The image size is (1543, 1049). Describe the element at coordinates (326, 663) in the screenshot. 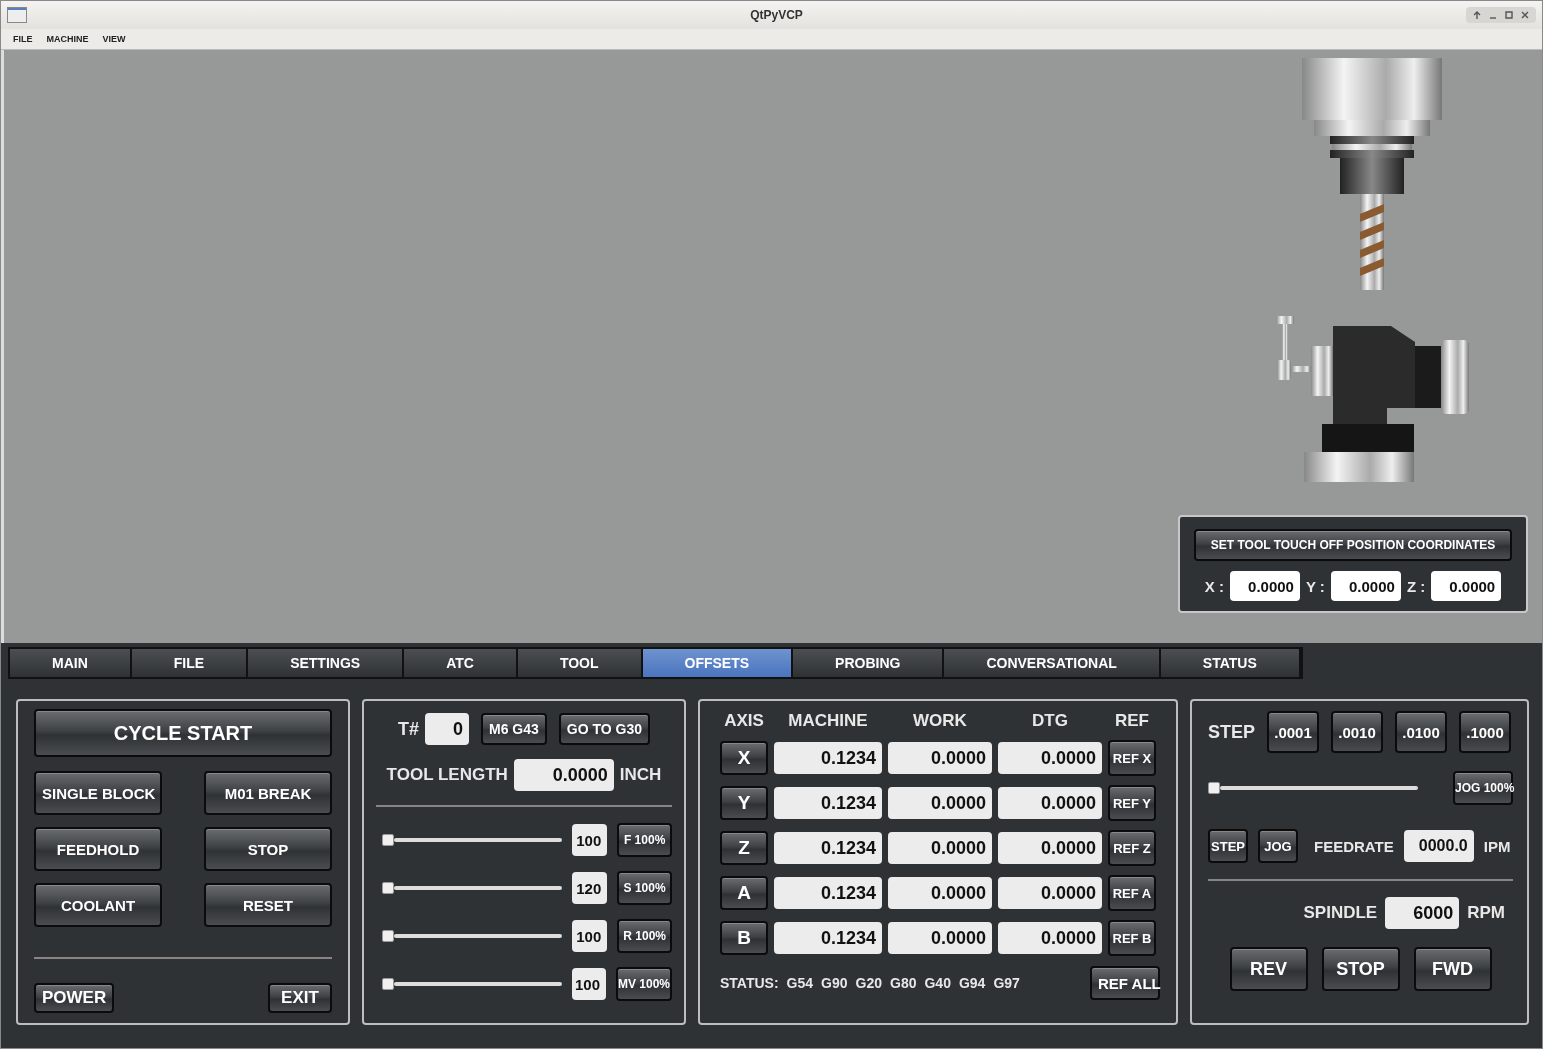

I see `tab: SETTINGS` at that location.